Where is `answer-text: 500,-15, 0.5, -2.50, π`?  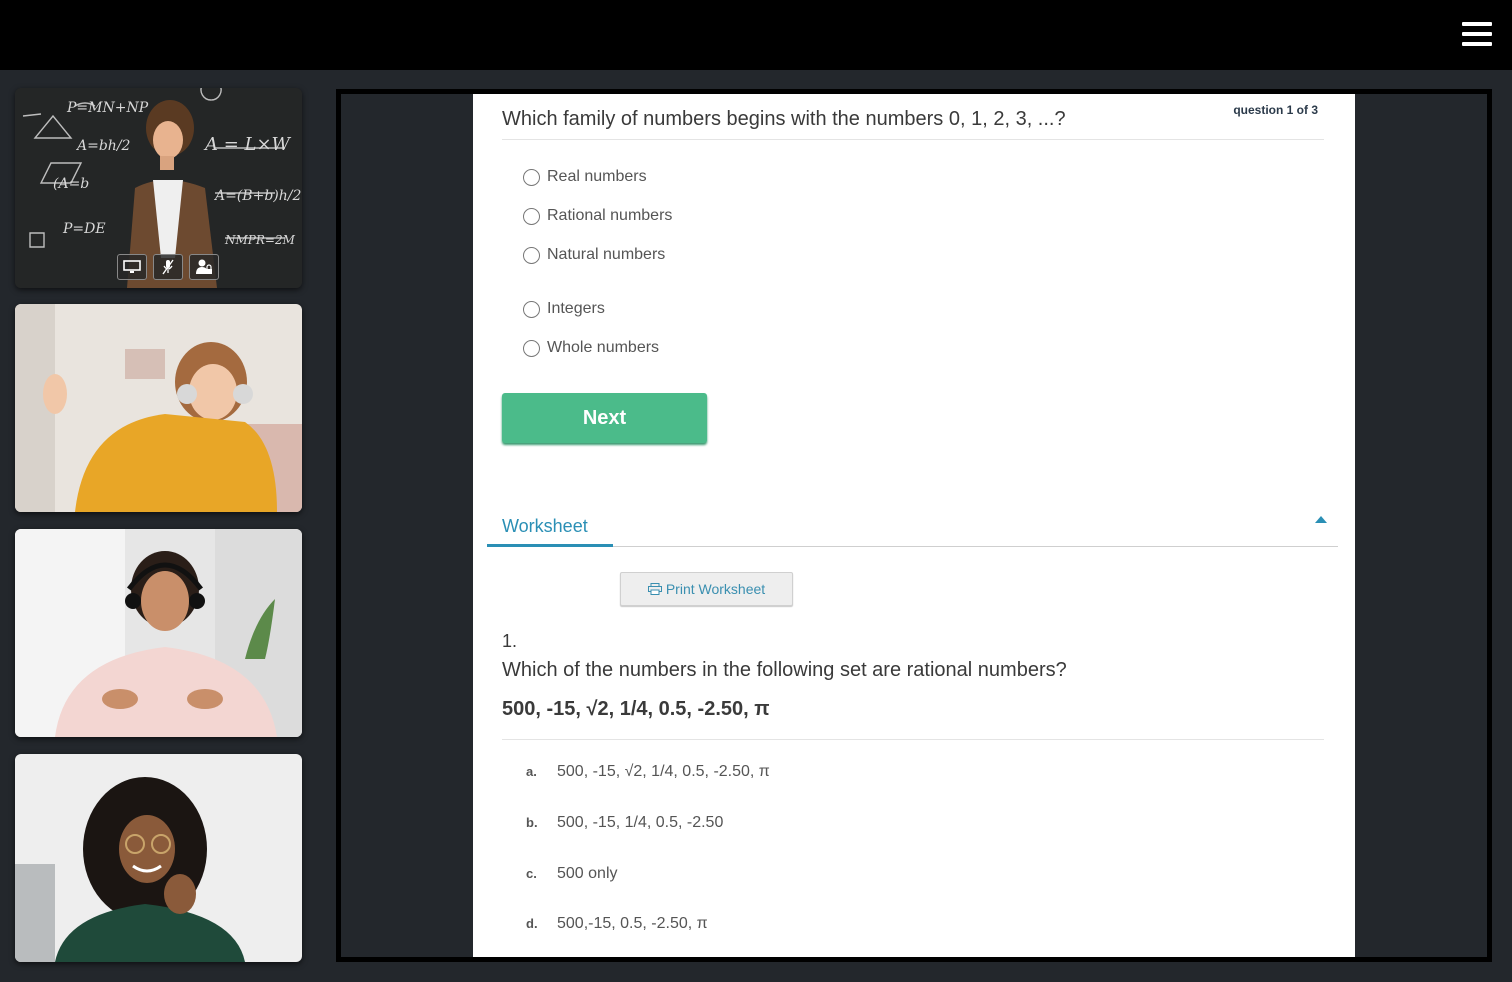
answer-text: 500,-15, 0.5, -2.50, π is located at coordinates (632, 923).